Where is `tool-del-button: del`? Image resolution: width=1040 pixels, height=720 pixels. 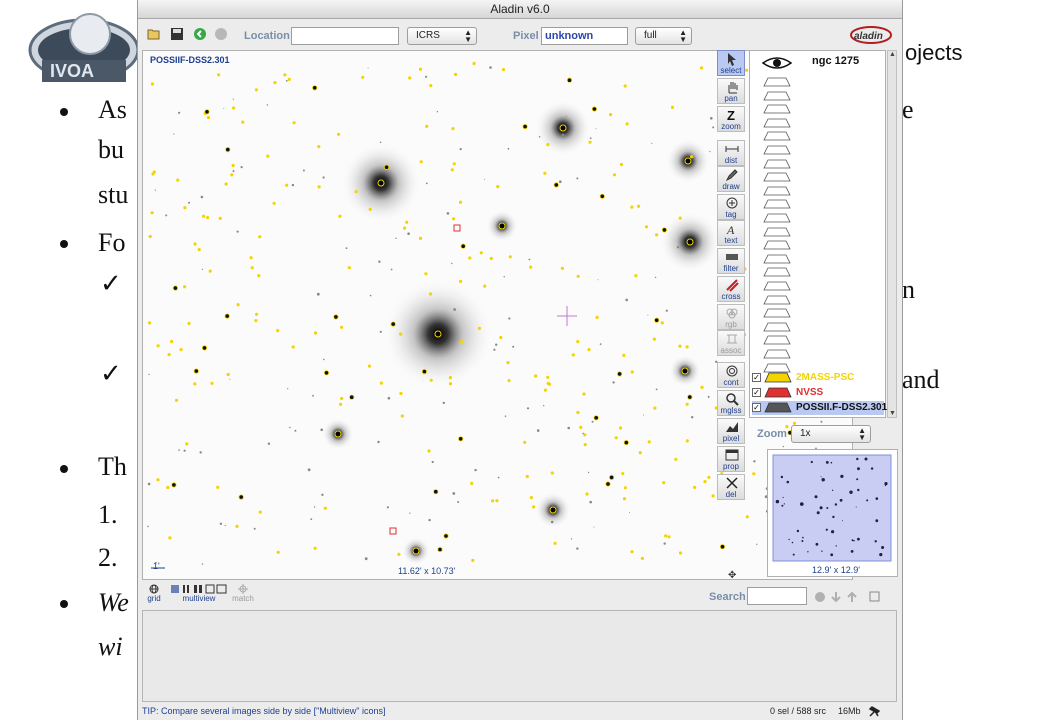
tool-del-button: del is located at coordinates (731, 487).